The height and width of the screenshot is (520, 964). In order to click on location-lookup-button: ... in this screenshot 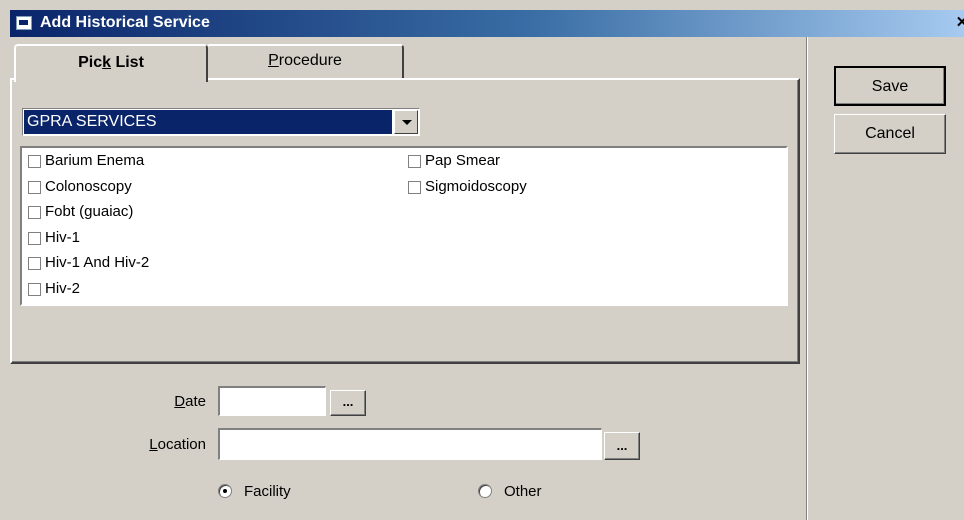, I will do `click(622, 446)`.